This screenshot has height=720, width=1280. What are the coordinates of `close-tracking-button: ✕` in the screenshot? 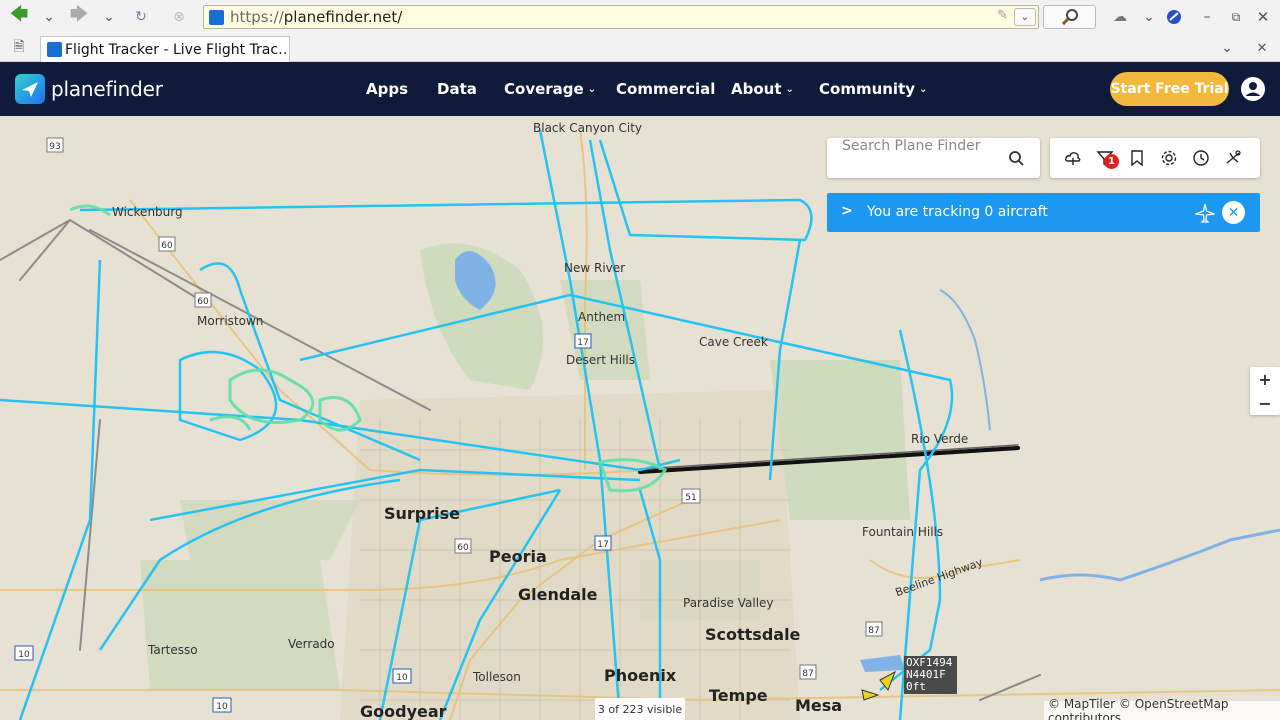 It's located at (1233, 212).